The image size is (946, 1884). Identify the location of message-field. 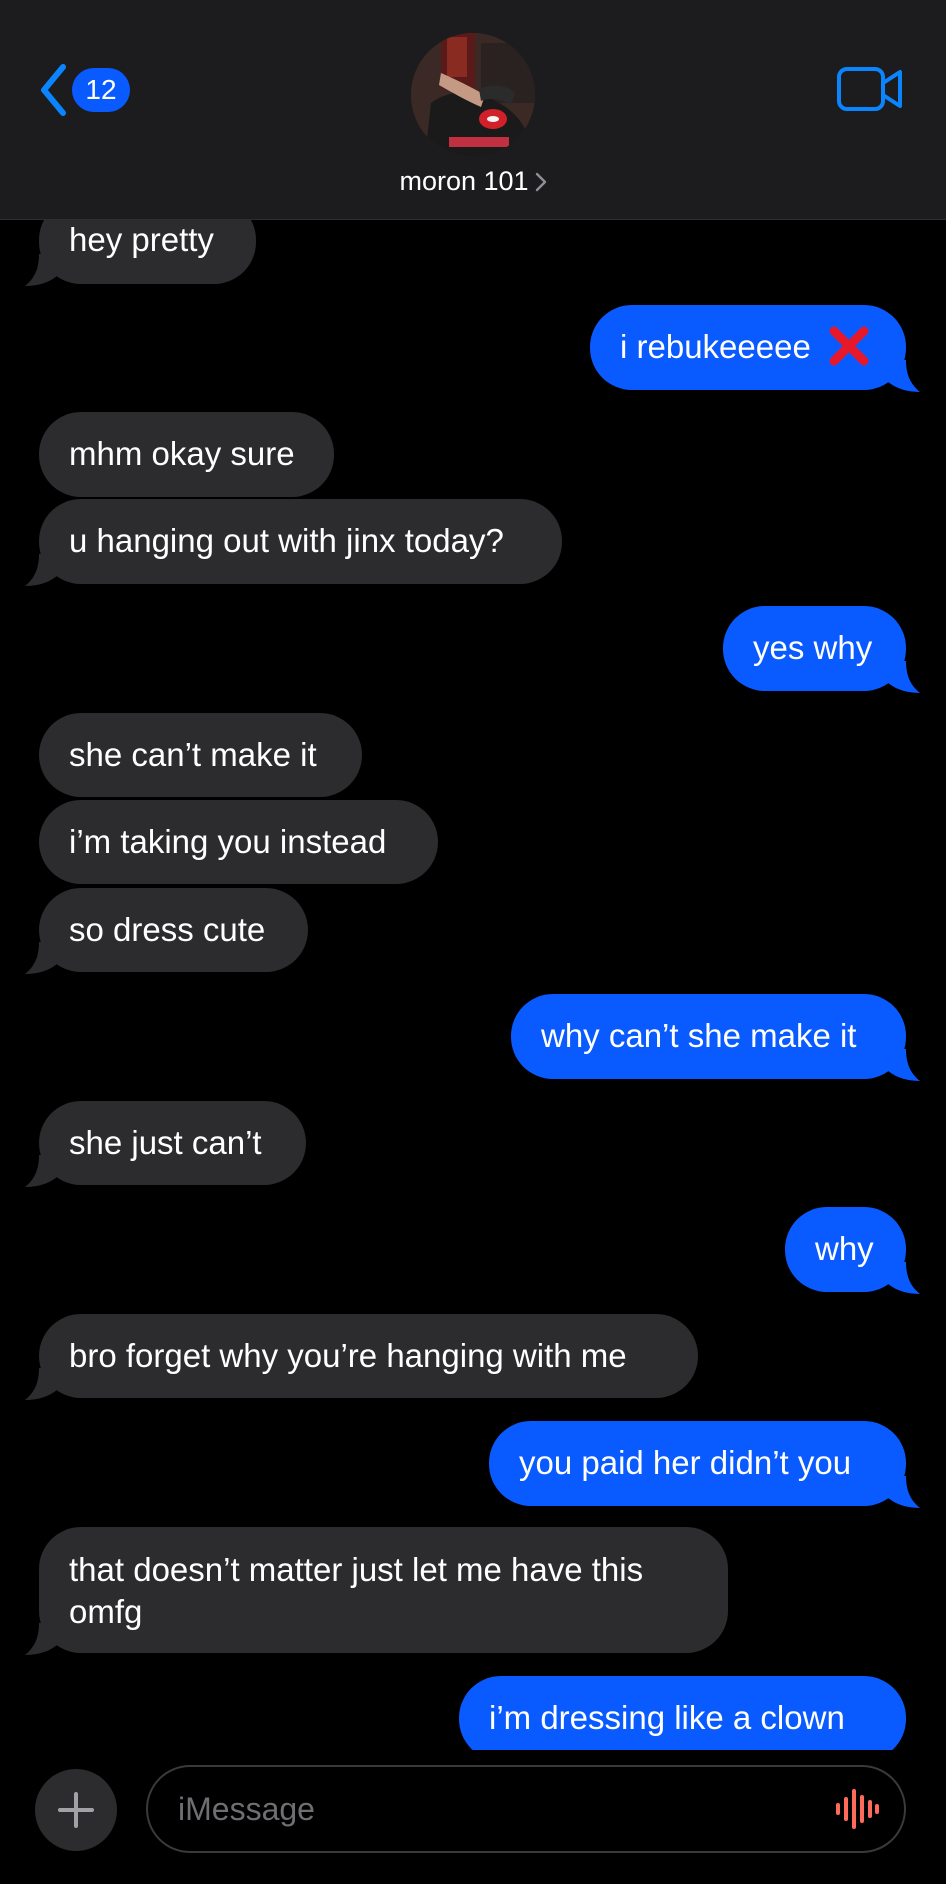
(526, 1809).